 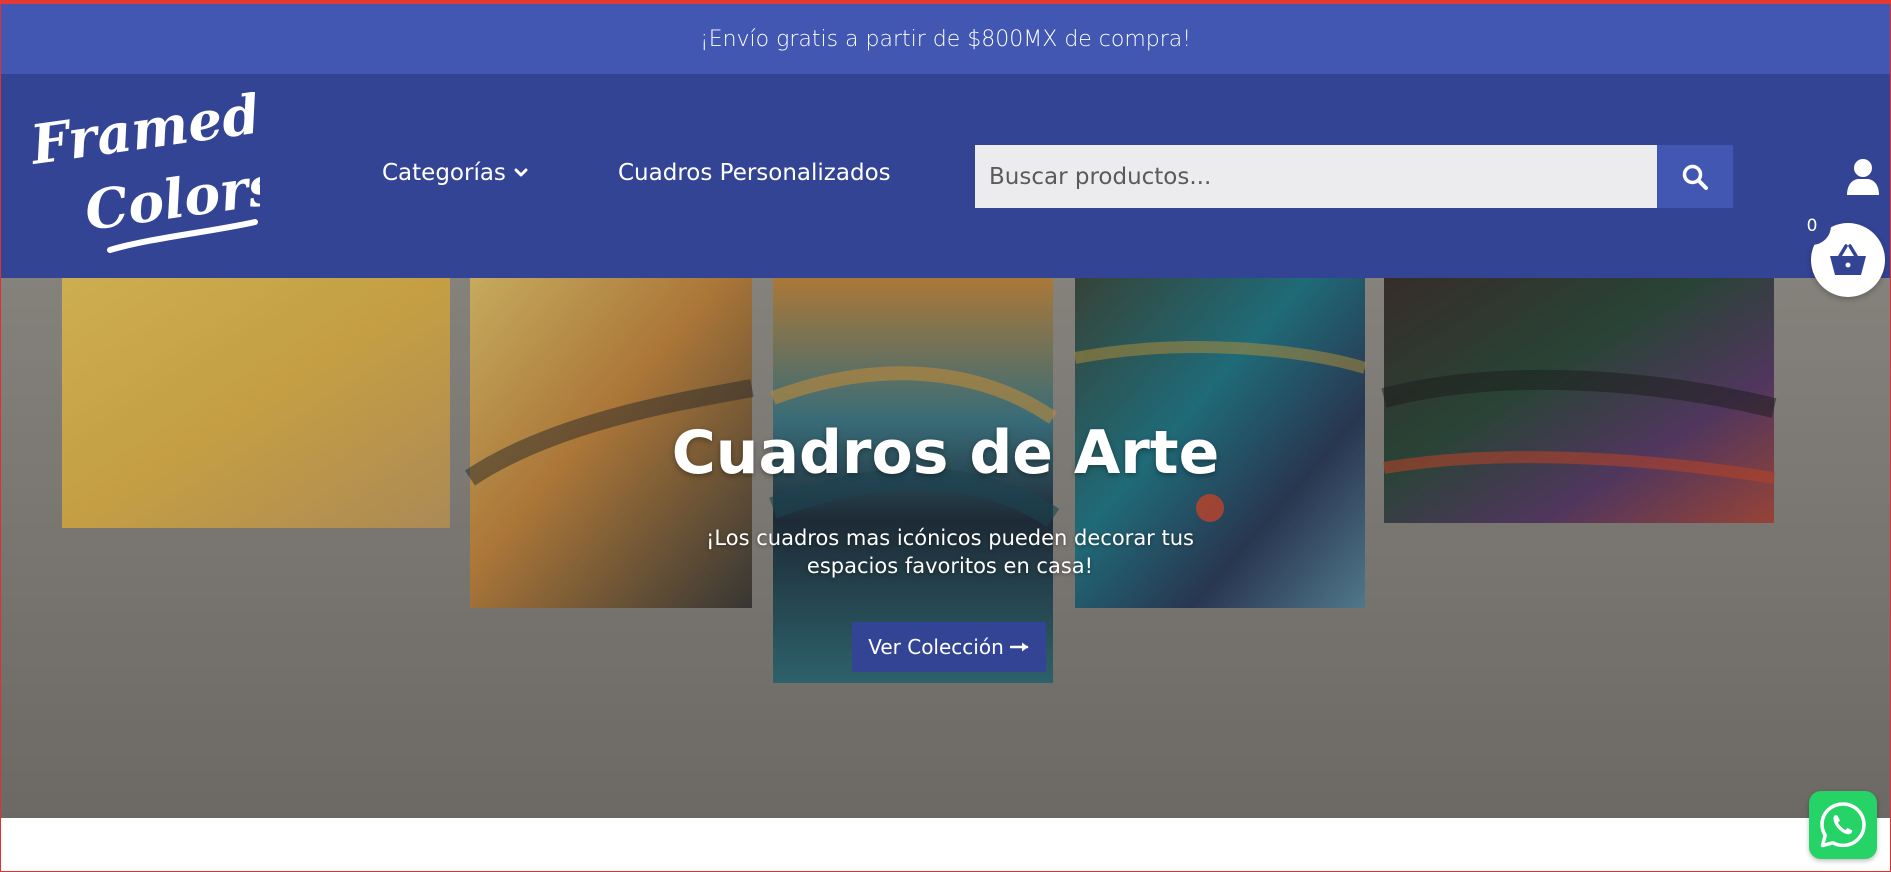 I want to click on whatsapp-button, so click(x=1843, y=825).